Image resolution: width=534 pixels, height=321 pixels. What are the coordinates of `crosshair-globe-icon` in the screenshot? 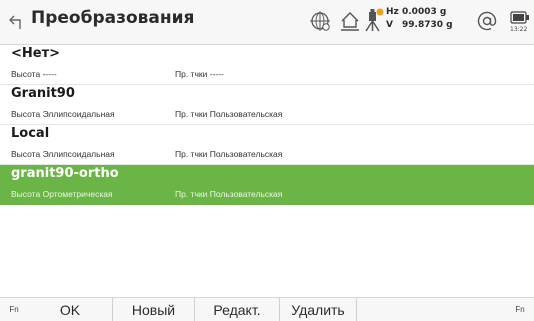 It's located at (320, 21).